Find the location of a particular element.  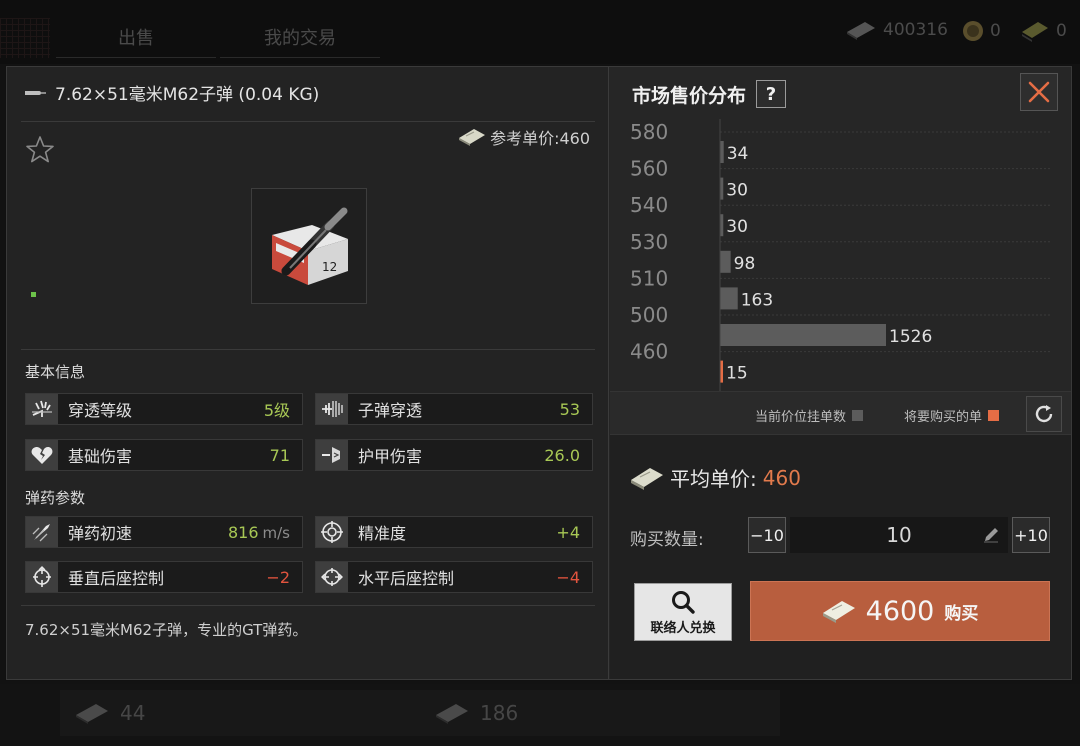

stat-value: 53 is located at coordinates (569, 409).